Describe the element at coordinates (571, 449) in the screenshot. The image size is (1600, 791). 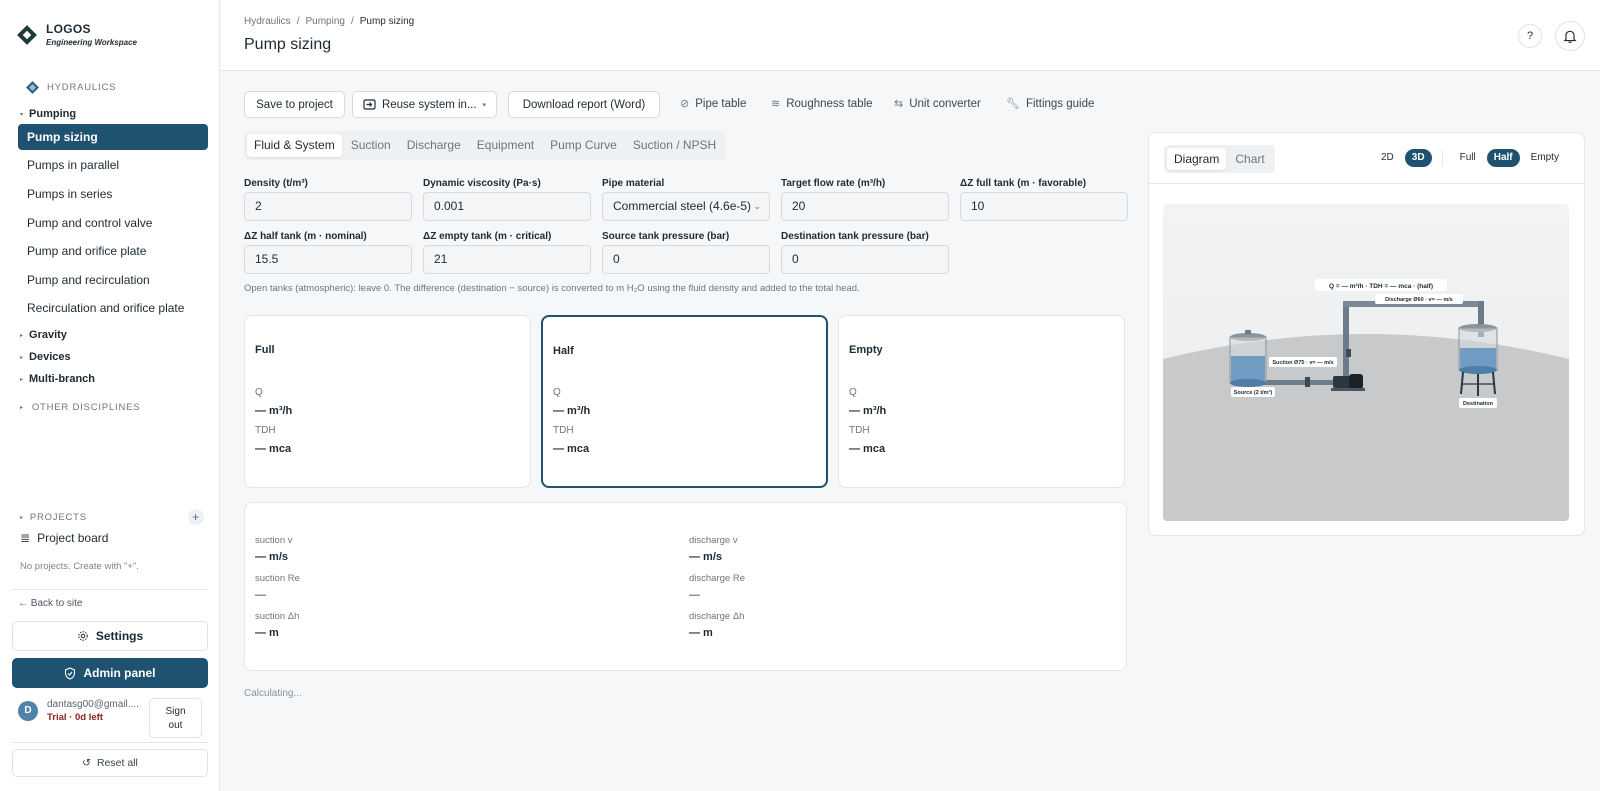
I see `tdh-value: — mca` at that location.